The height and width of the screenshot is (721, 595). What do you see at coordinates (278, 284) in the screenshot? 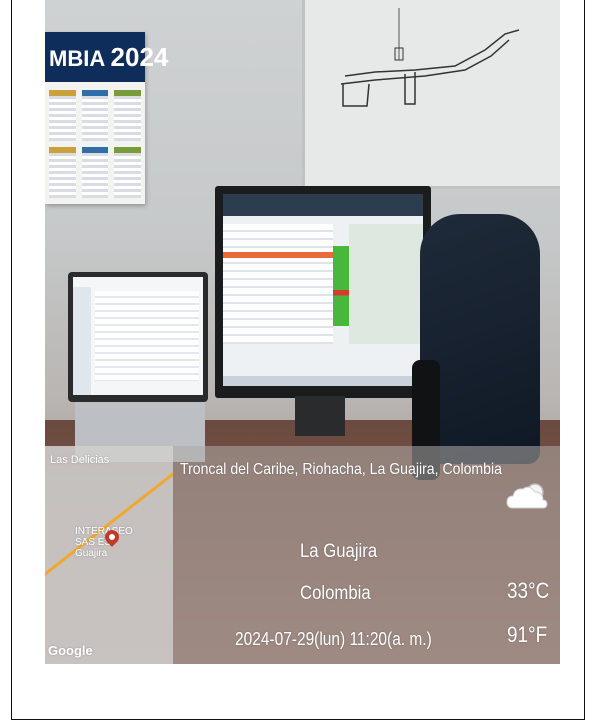
I see `data-table` at bounding box center [278, 284].